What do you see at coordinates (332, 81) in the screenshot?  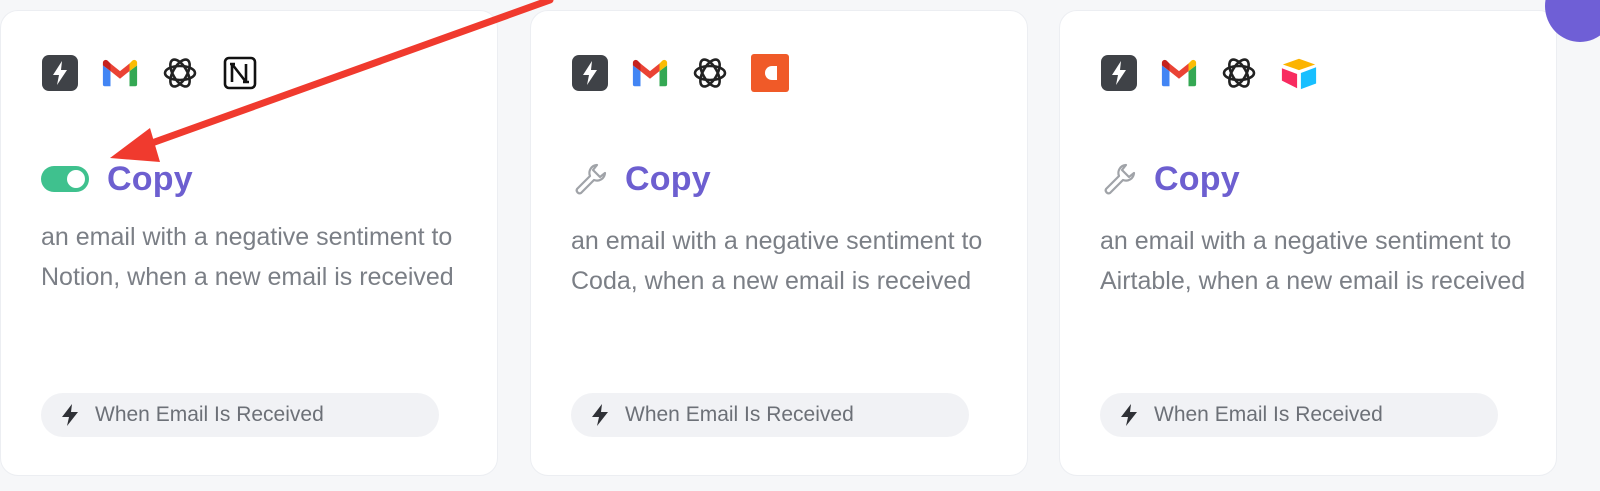 I see `annotation-arrow` at bounding box center [332, 81].